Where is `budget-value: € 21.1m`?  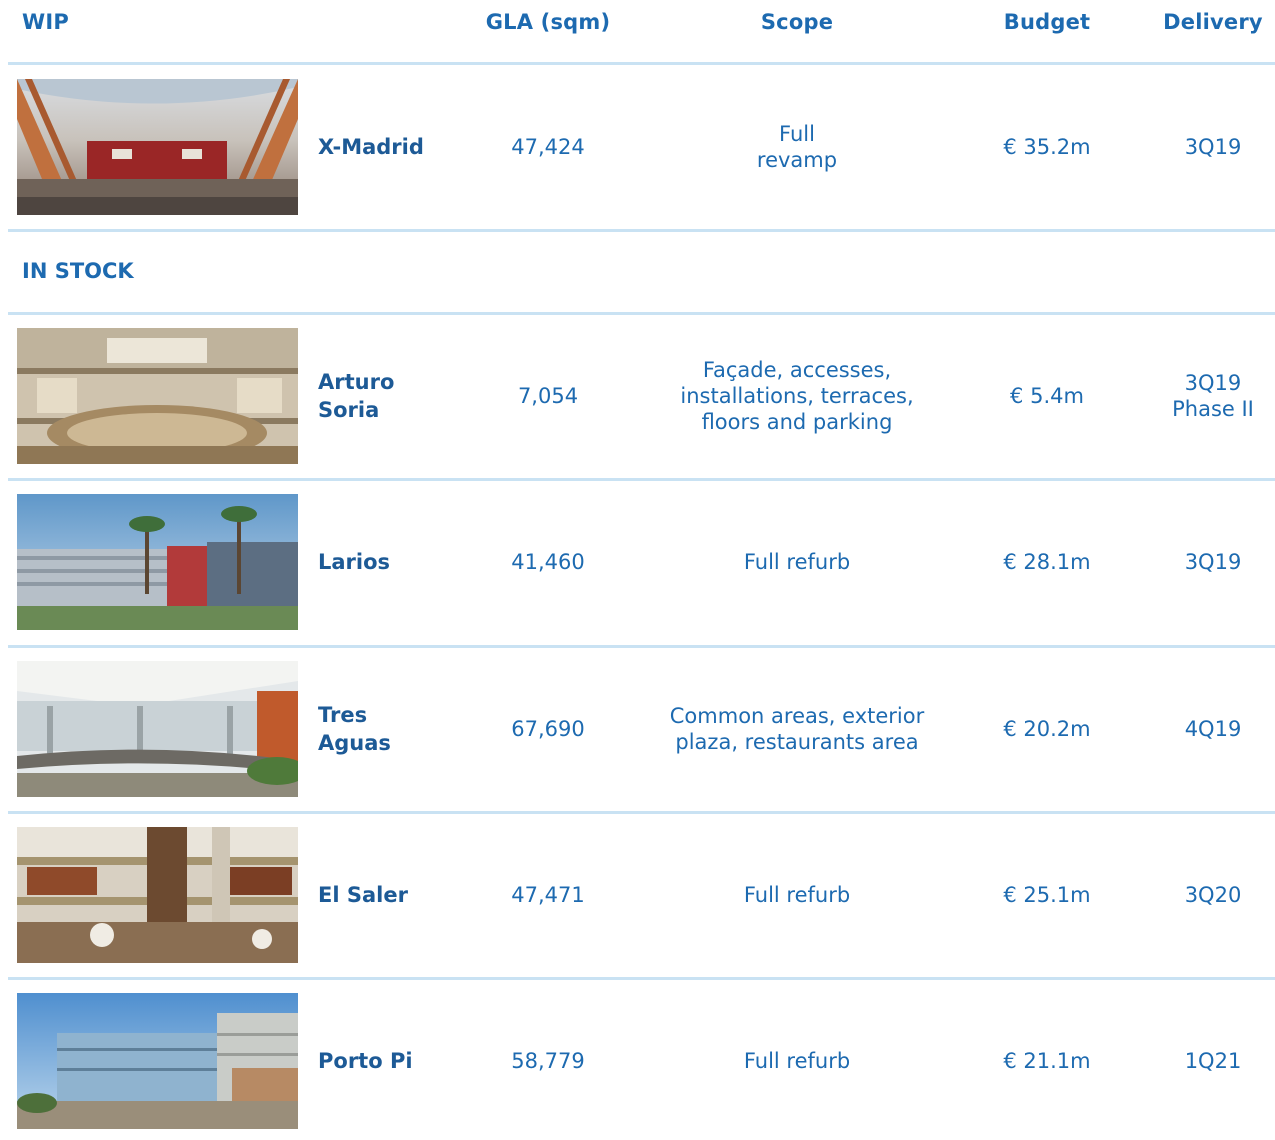 budget-value: € 21.1m is located at coordinates (1047, 1061).